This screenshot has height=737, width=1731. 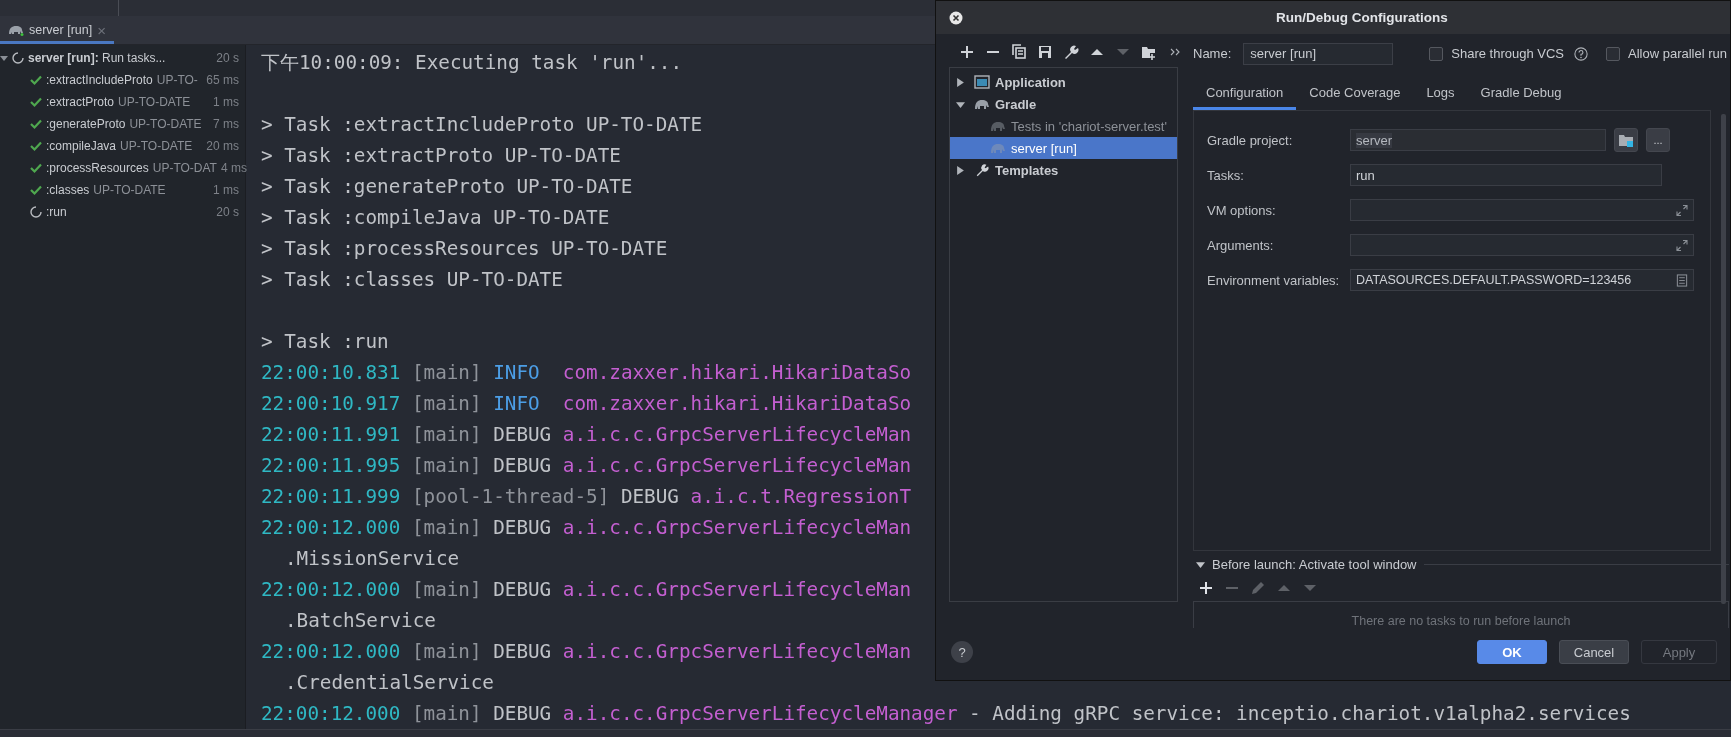 I want to click on tab: Gradle Debug, so click(x=1521, y=93).